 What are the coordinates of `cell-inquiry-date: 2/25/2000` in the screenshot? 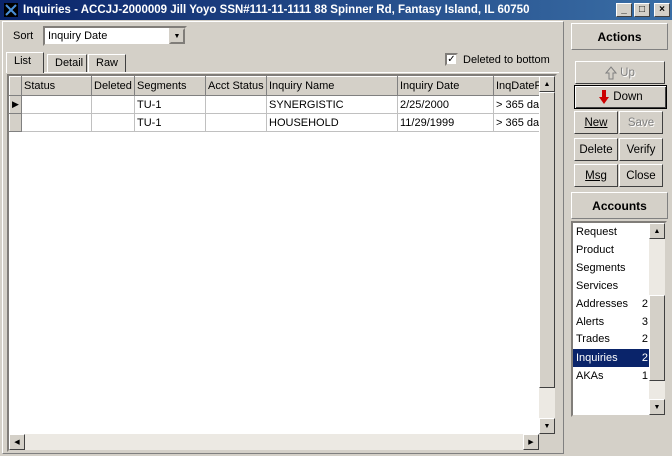 It's located at (445, 104).